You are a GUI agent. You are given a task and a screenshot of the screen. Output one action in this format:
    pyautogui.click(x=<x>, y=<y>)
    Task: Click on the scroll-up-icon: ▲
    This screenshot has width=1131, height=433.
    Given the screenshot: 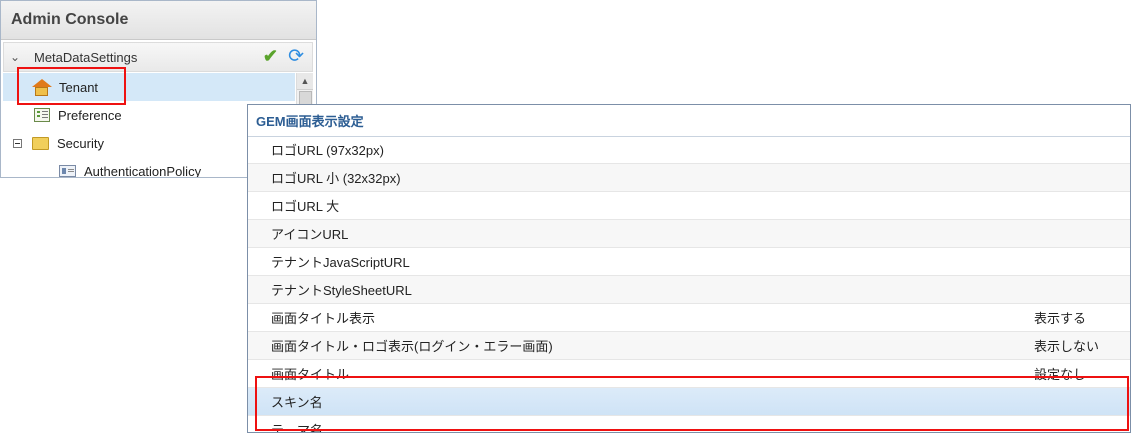 What is the action you would take?
    pyautogui.click(x=305, y=81)
    